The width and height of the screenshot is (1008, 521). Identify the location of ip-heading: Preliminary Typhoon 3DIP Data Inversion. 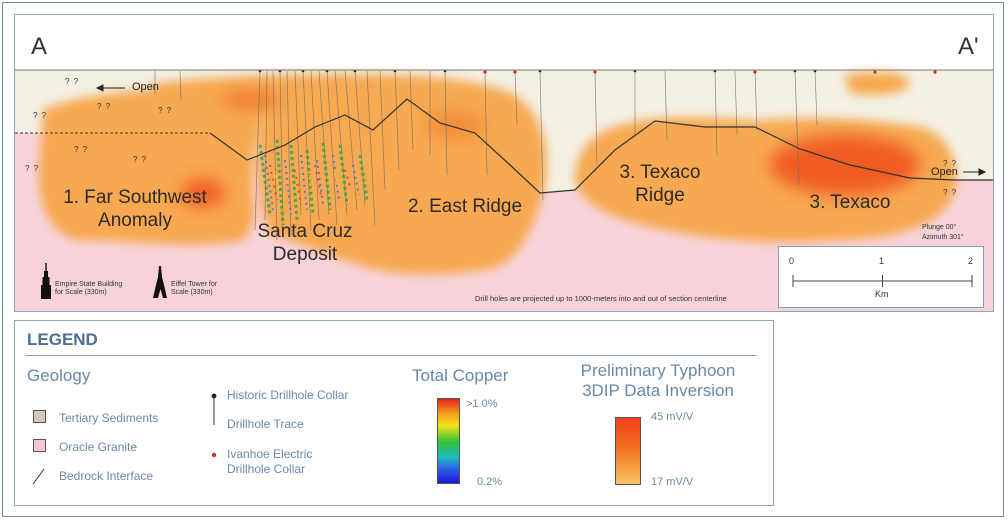
(658, 381).